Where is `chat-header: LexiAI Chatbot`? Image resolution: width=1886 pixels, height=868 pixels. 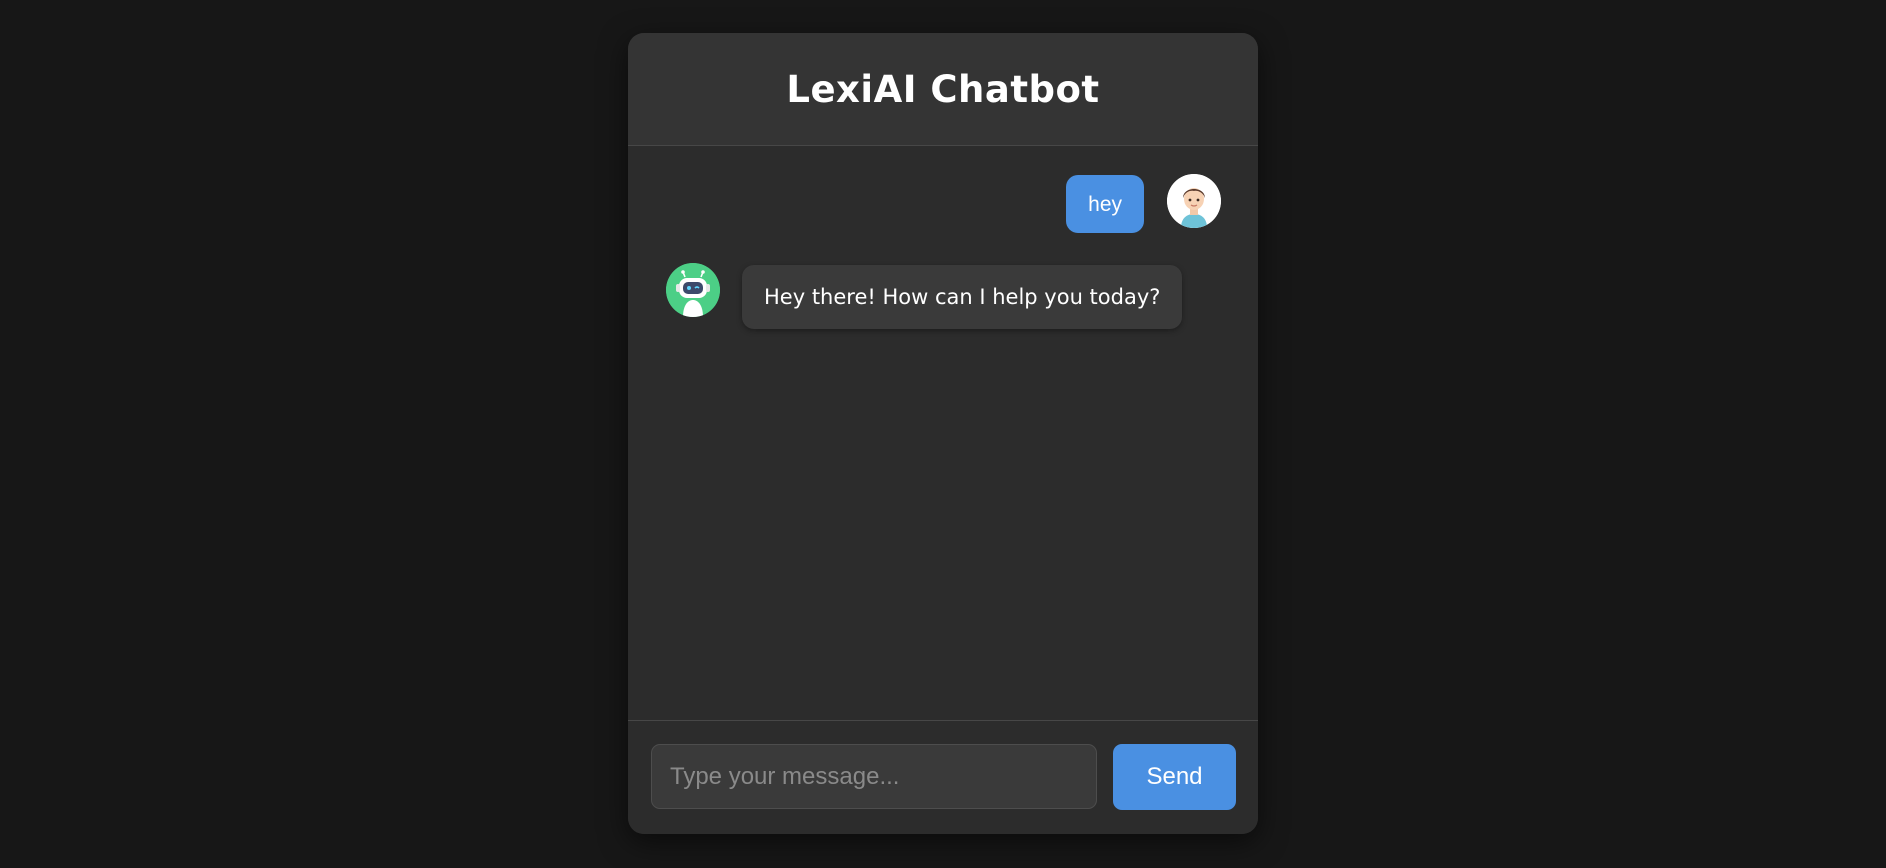
chat-header: LexiAI Chatbot is located at coordinates (943, 89).